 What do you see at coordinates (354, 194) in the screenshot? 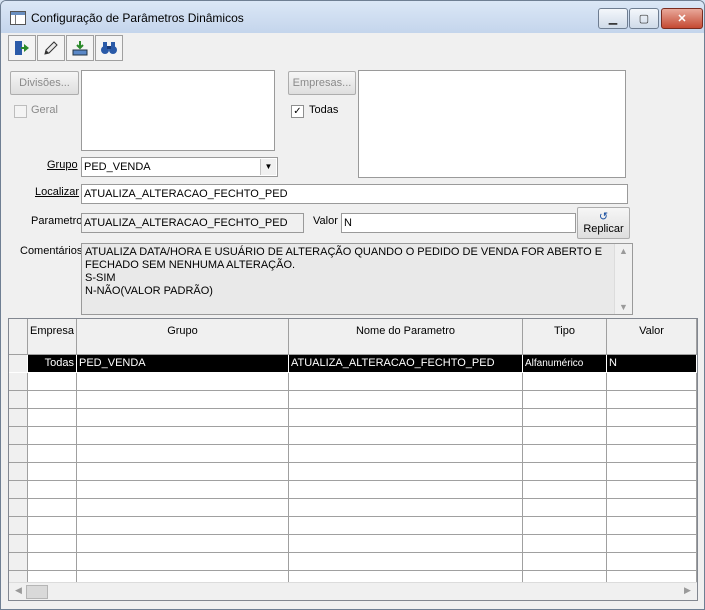
I see `localizar-input: ATUALIZA_ALTERACAO_FECHTO_PED` at bounding box center [354, 194].